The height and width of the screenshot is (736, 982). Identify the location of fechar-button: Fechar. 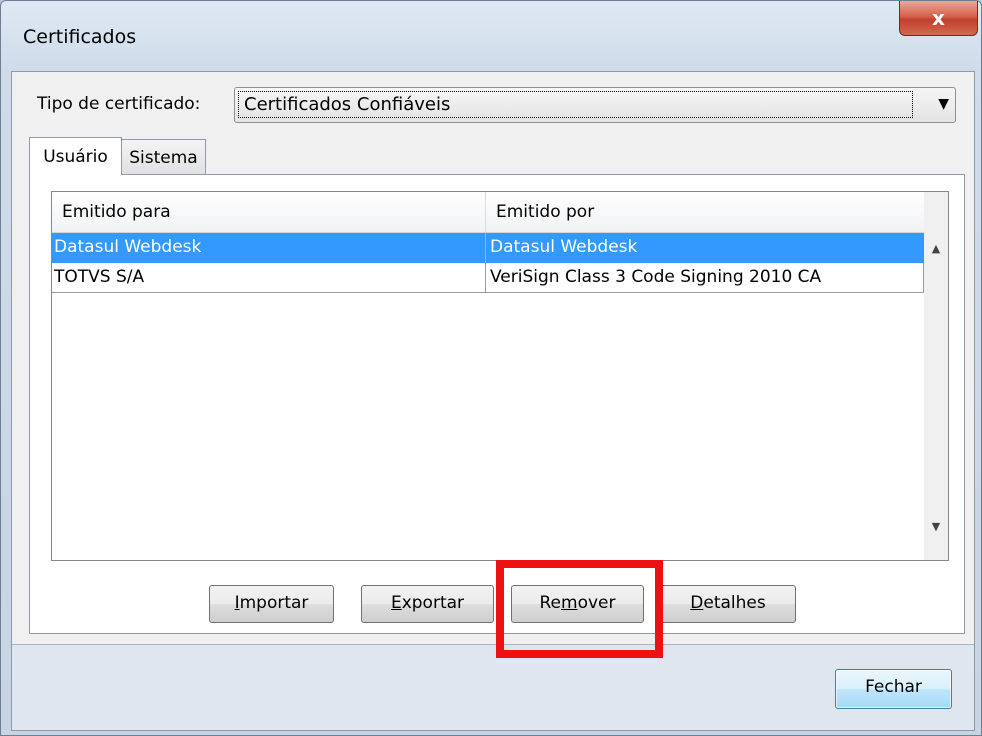
(893, 689).